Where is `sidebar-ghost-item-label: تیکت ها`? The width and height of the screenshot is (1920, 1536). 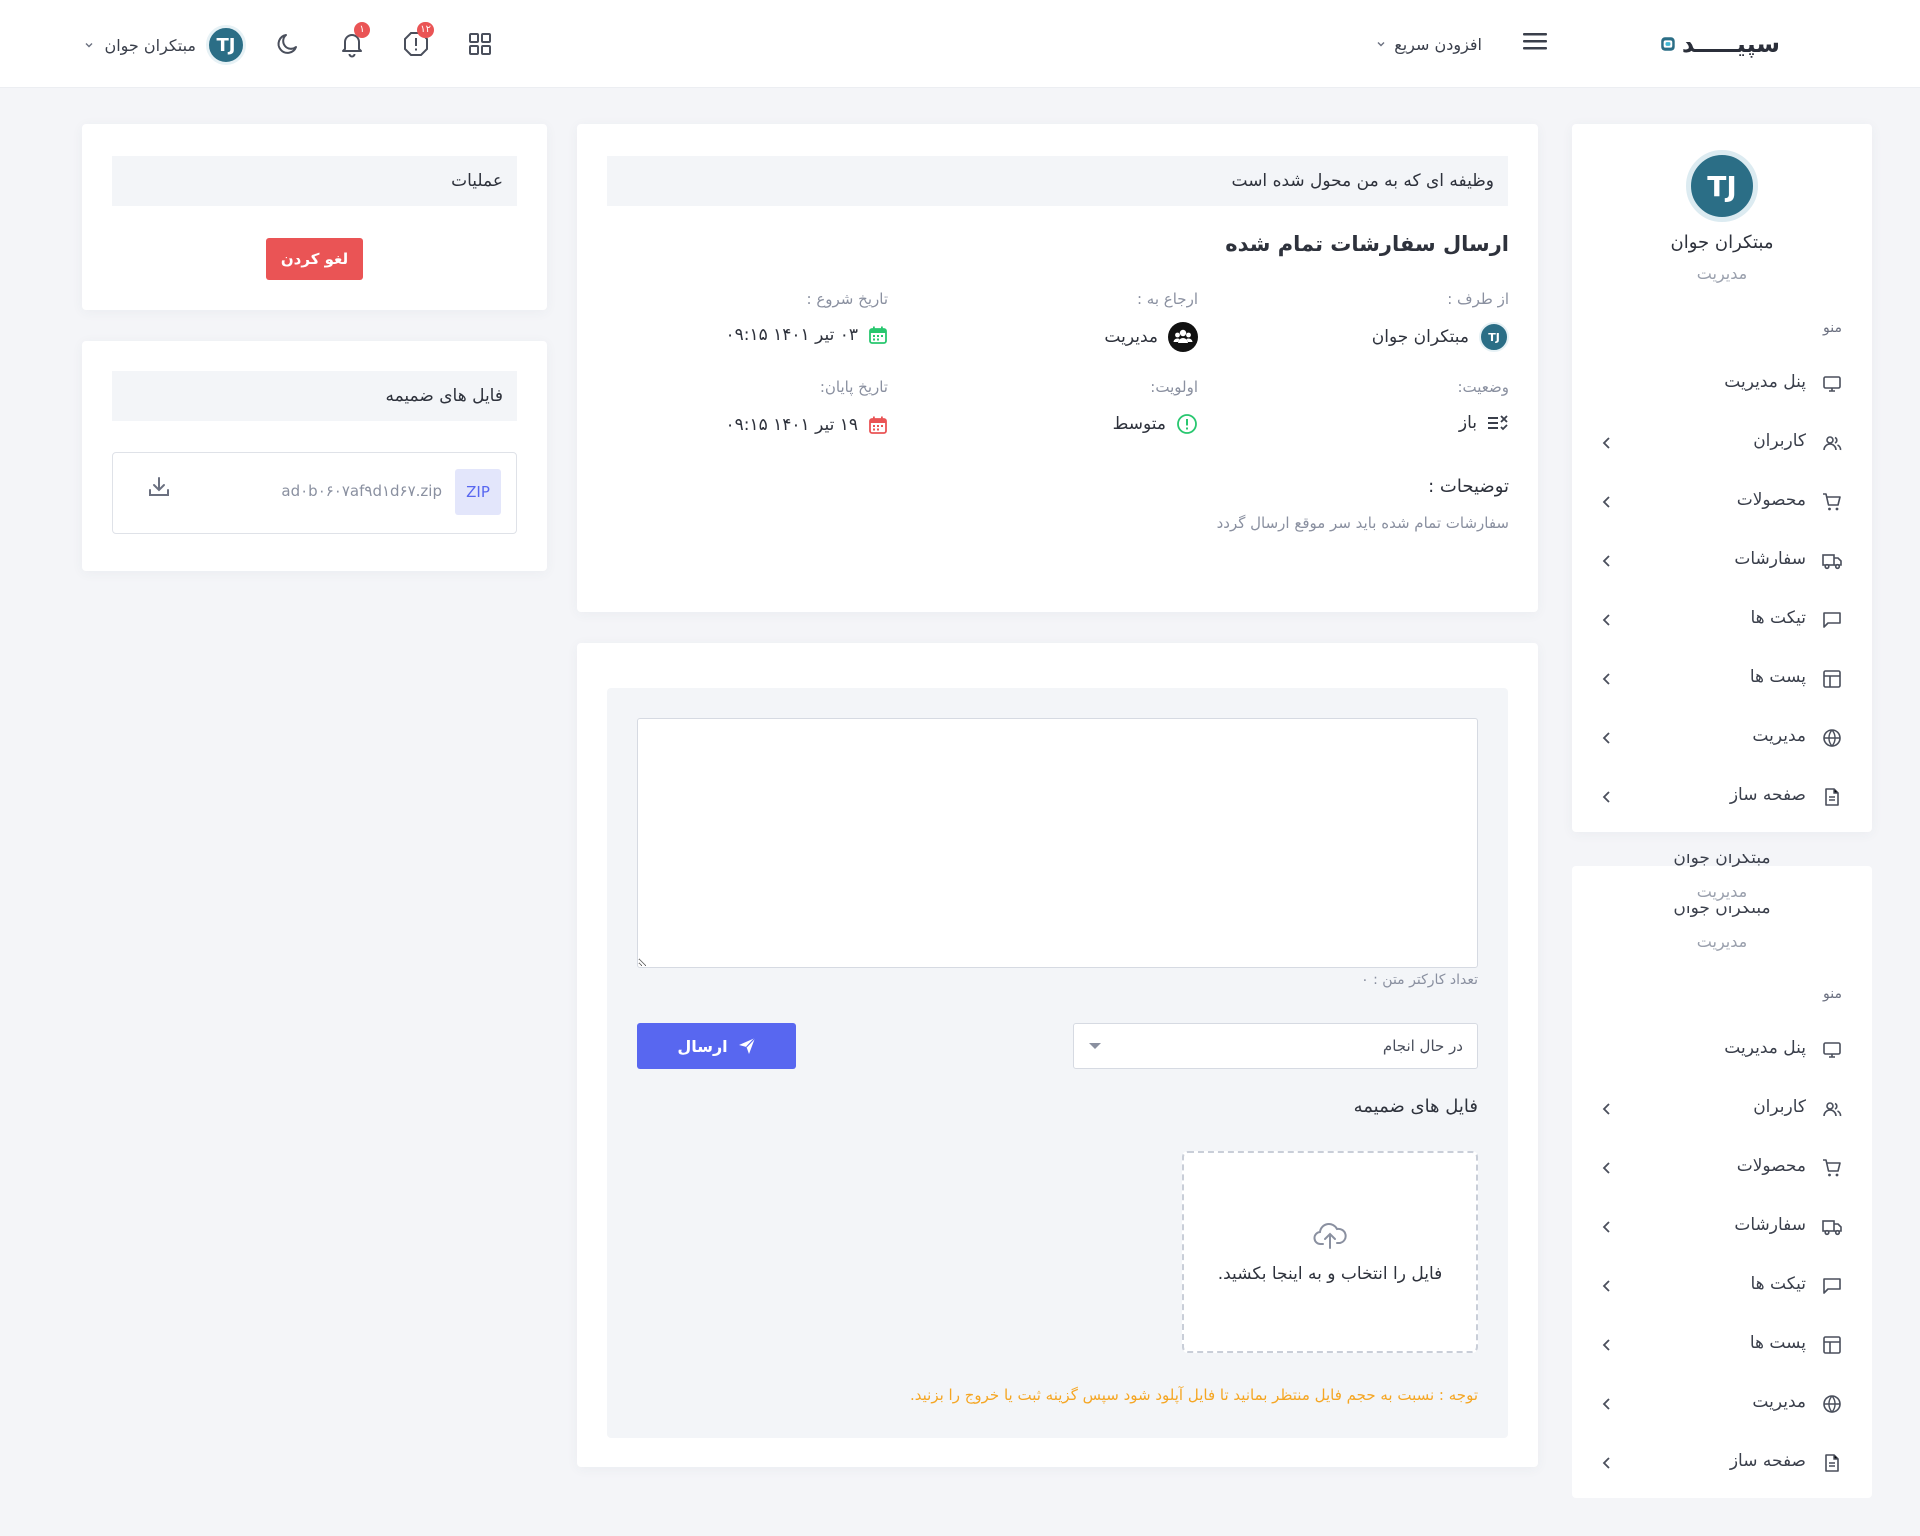
sidebar-ghost-item-label: تیکت ها is located at coordinates (1778, 1284).